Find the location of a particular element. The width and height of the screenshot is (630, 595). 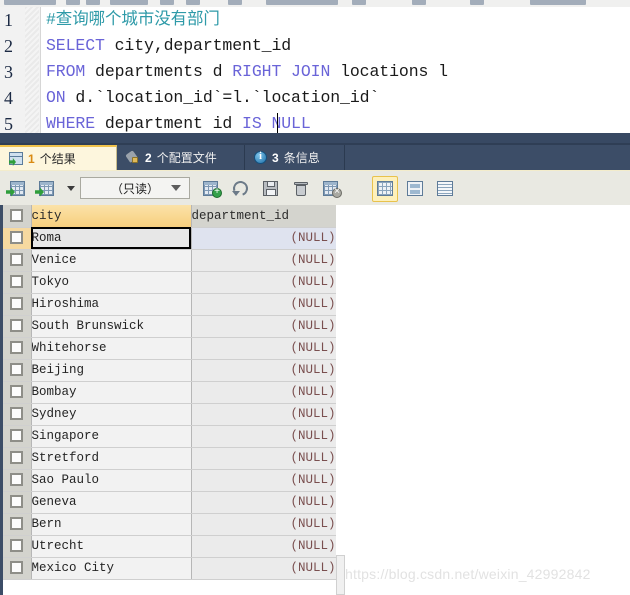

table-row: Singapore (NULL) is located at coordinates (170, 436).